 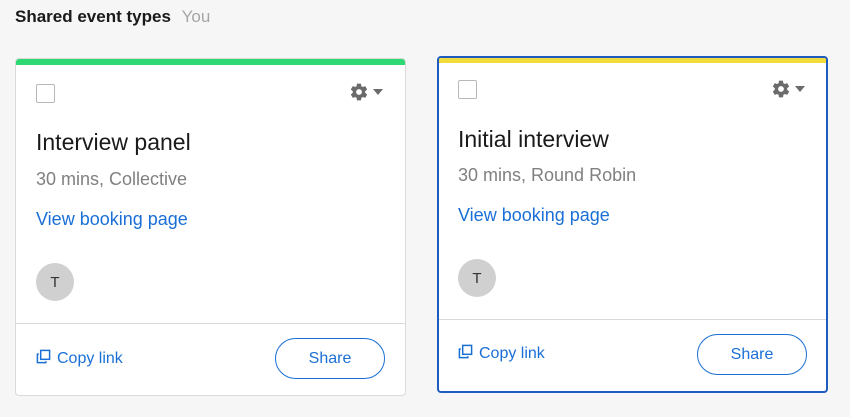 What do you see at coordinates (196, 16) in the screenshot?
I see `section-owner: You` at bounding box center [196, 16].